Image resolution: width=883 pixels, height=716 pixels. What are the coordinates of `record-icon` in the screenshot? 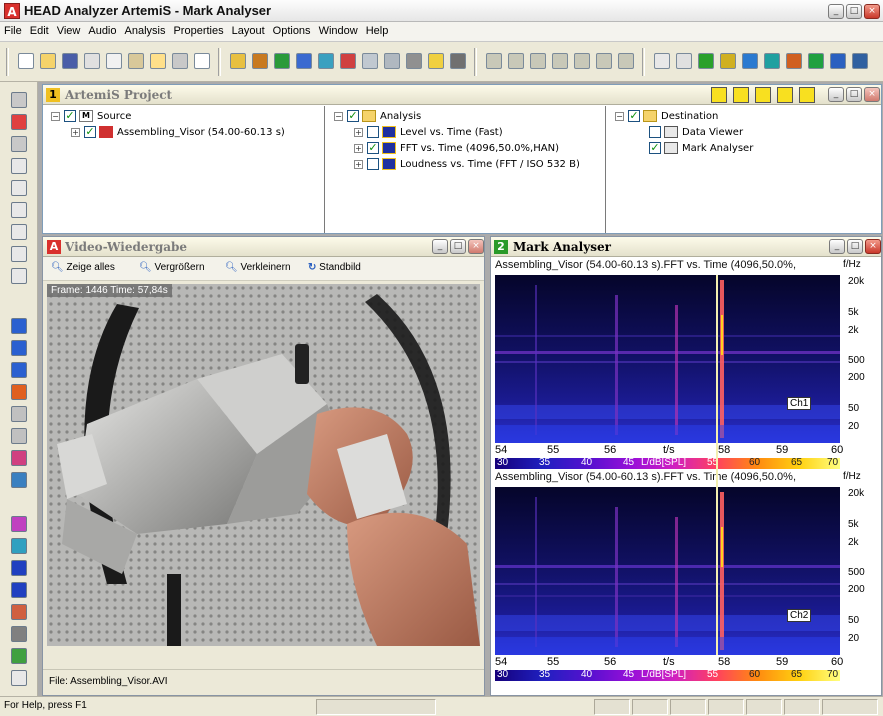 It's located at (392, 61).